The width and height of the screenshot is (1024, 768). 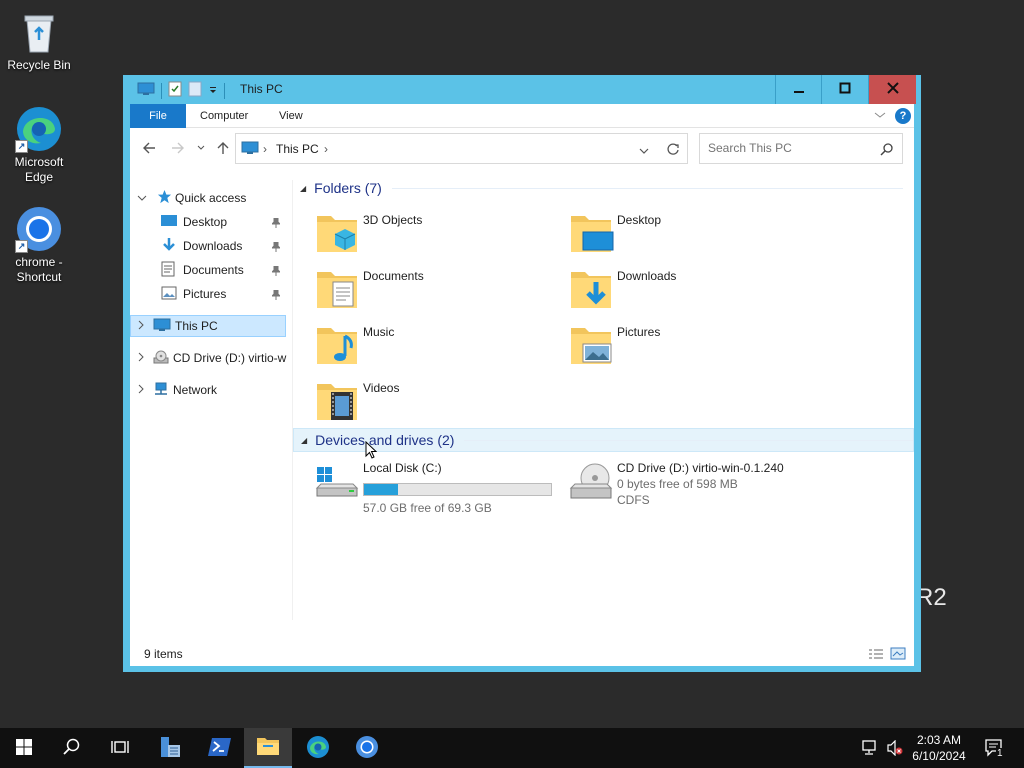 I want to click on navigation-bar: › This PC ›, so click(x=522, y=149).